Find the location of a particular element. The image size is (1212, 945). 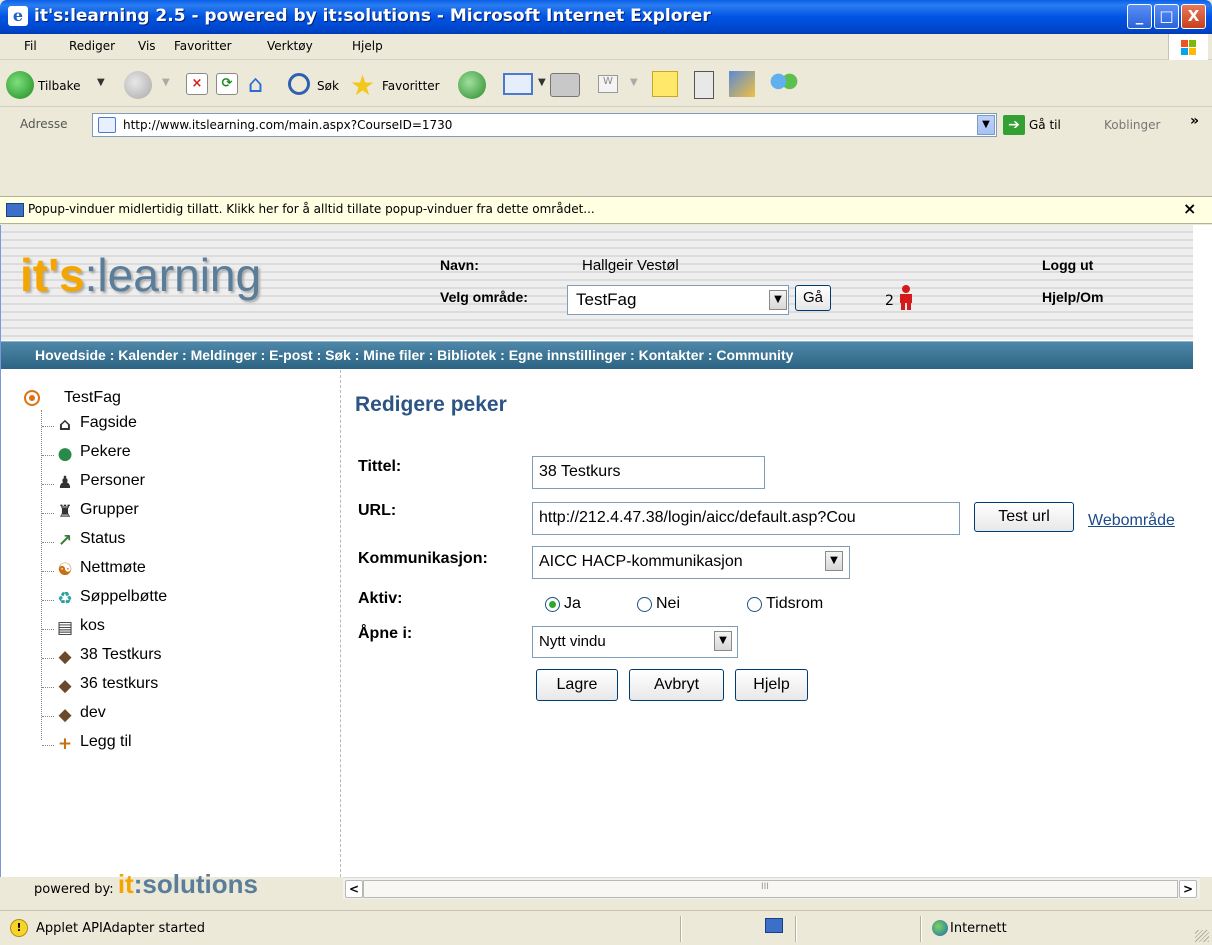

scroll-grip: III is located at coordinates (765, 887).